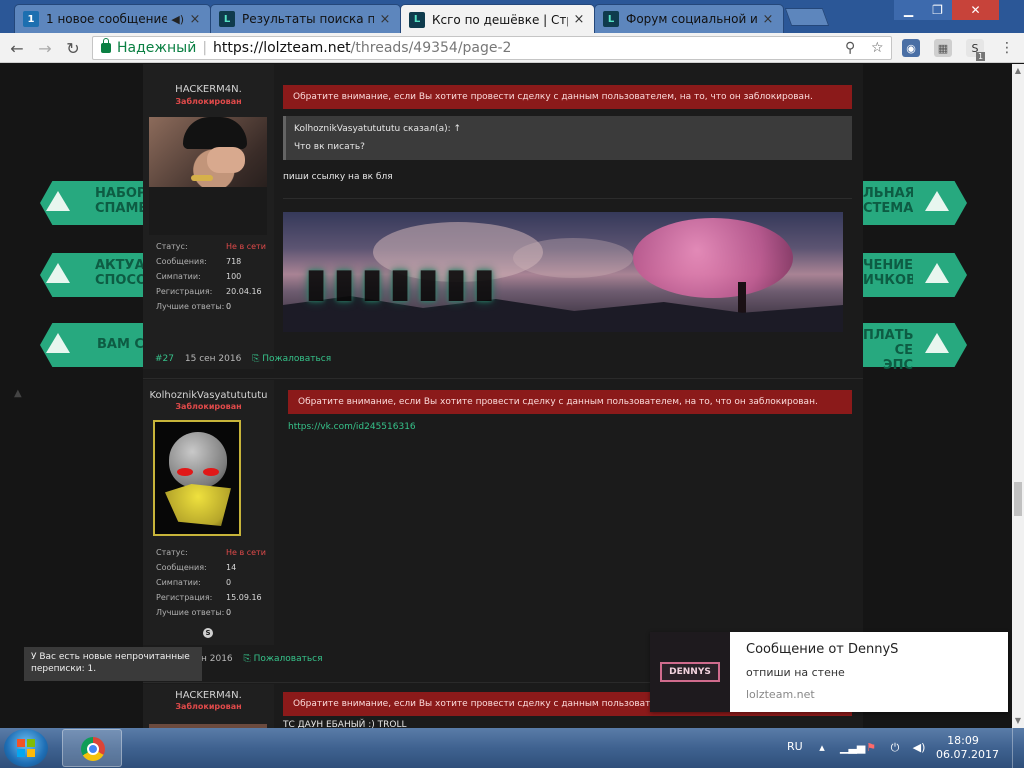  I want to click on signature-image: ▮▮▮▮▮▮▮, so click(563, 272).